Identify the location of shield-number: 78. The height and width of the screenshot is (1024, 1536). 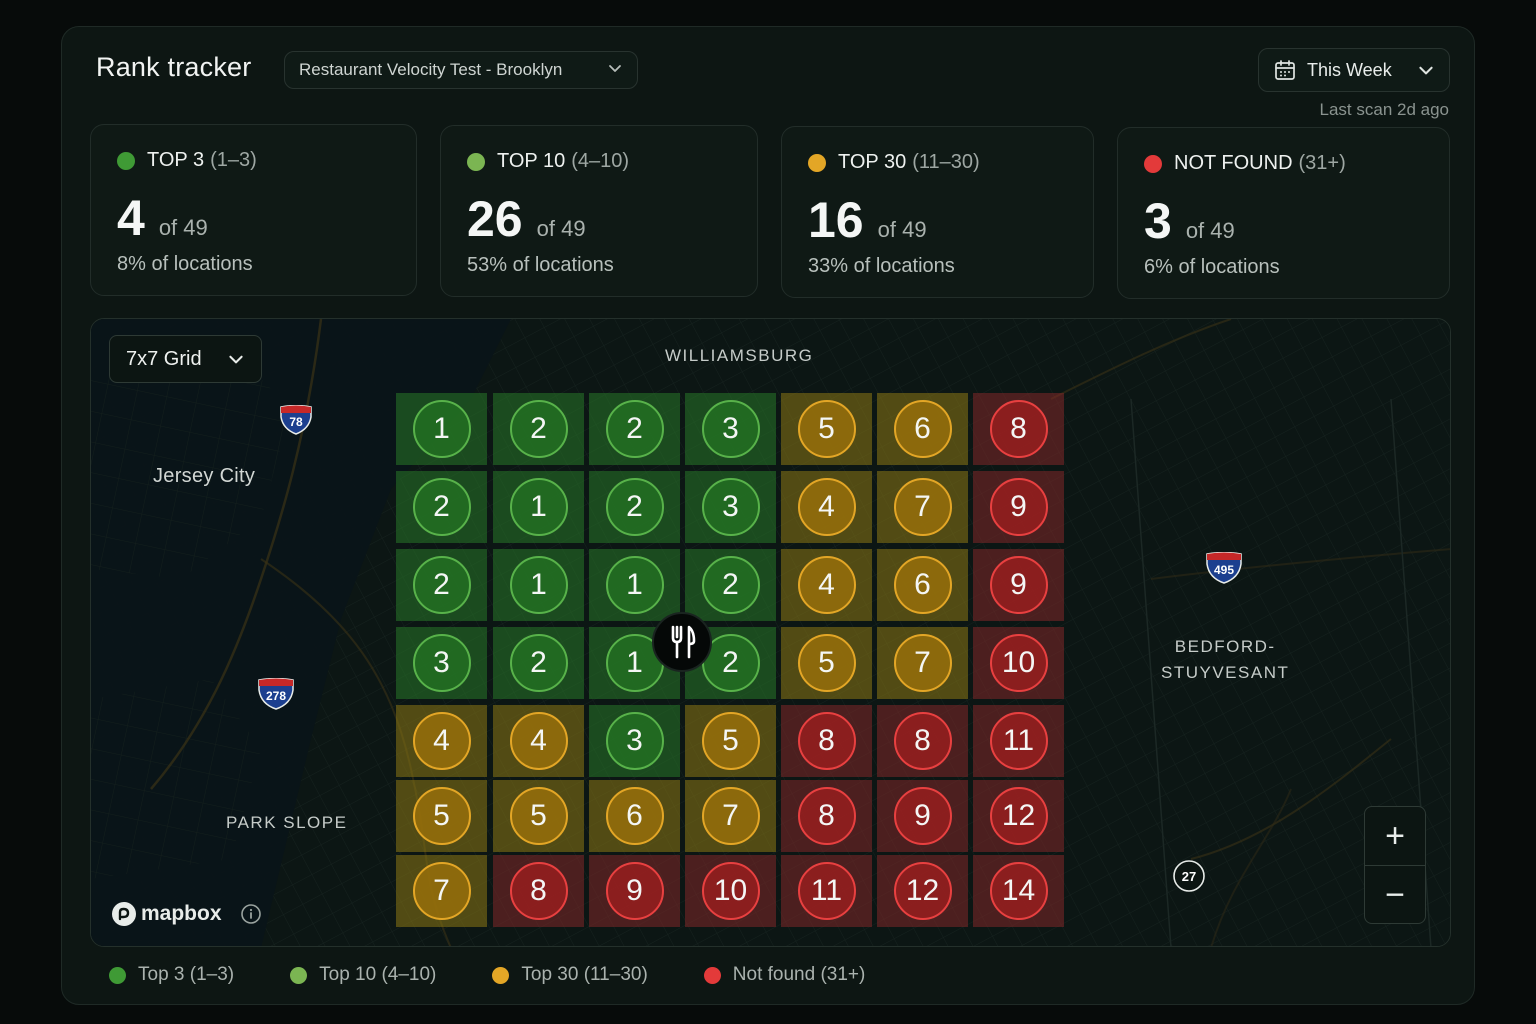
(296, 422).